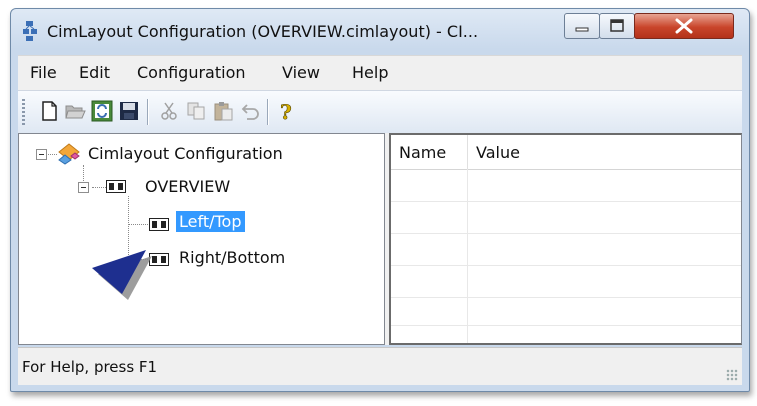 This screenshot has width=757, height=406. What do you see at coordinates (129, 111) in the screenshot?
I see `save-icon` at bounding box center [129, 111].